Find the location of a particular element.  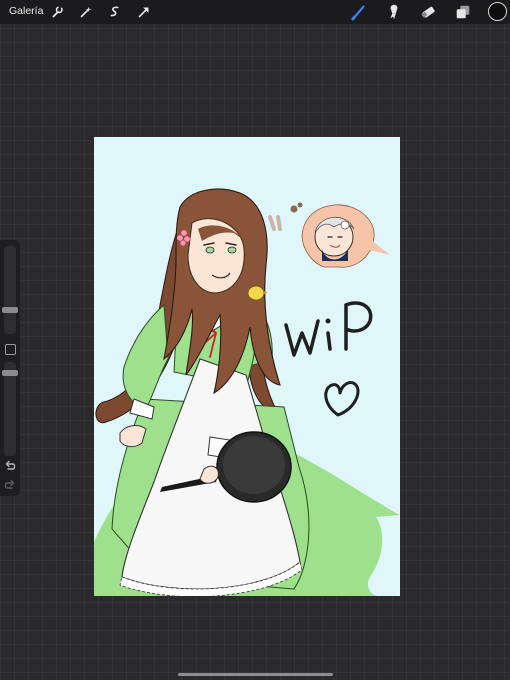

top-toolbar: Galería is located at coordinates (255, 12).